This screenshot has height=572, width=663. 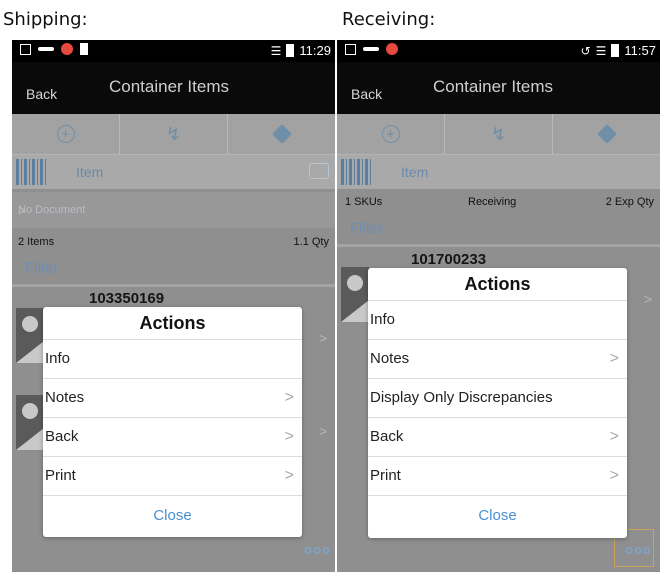 What do you see at coordinates (389, 19) in the screenshot?
I see `receiving-caption: Receiving:` at bounding box center [389, 19].